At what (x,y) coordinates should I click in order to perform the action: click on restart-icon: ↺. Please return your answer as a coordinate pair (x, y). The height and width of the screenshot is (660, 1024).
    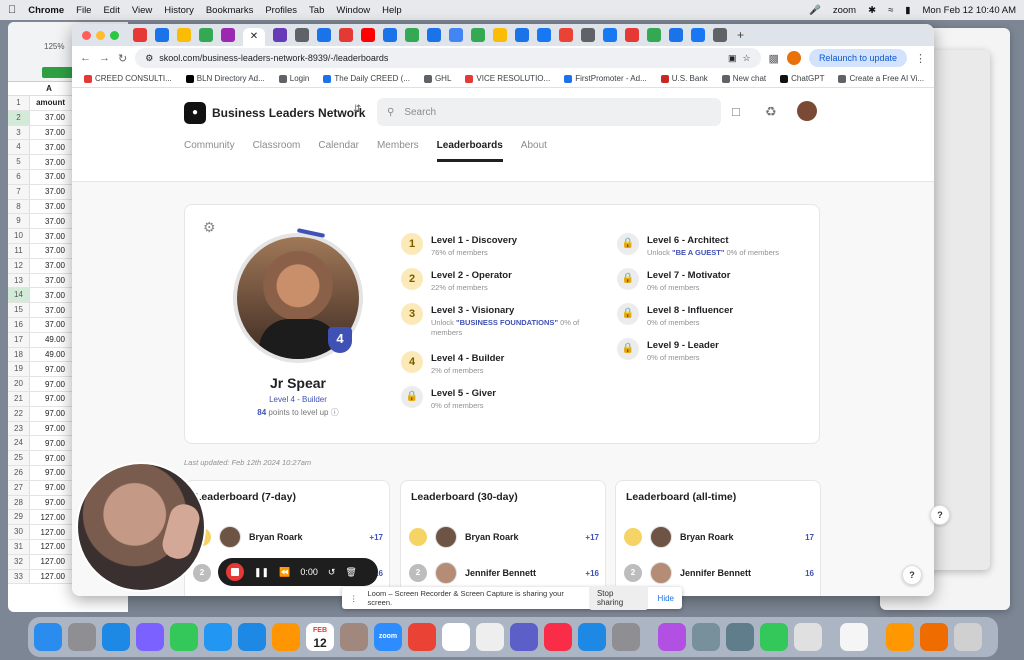
    Looking at the image, I should click on (332, 572).